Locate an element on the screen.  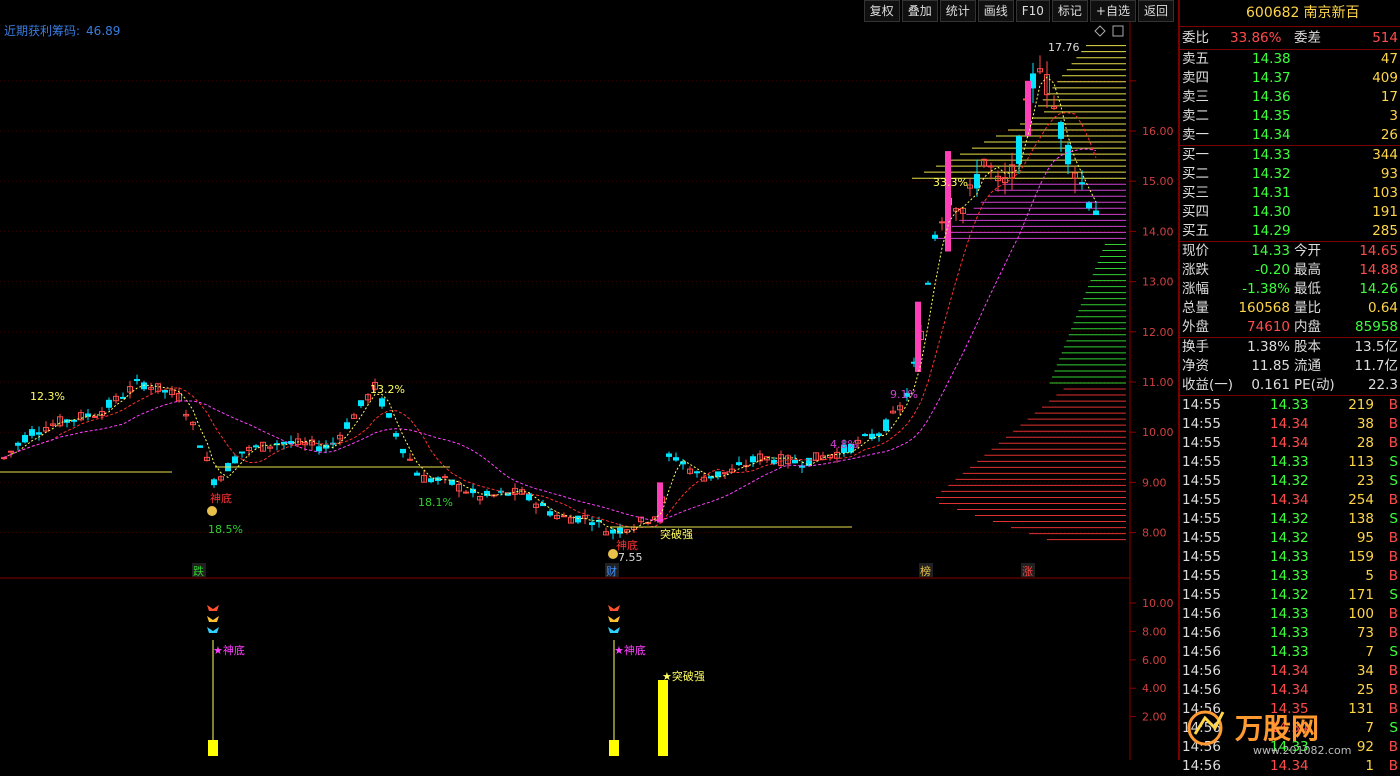
bid-row: 买三 14.31 103 is located at coordinates (1290, 193).